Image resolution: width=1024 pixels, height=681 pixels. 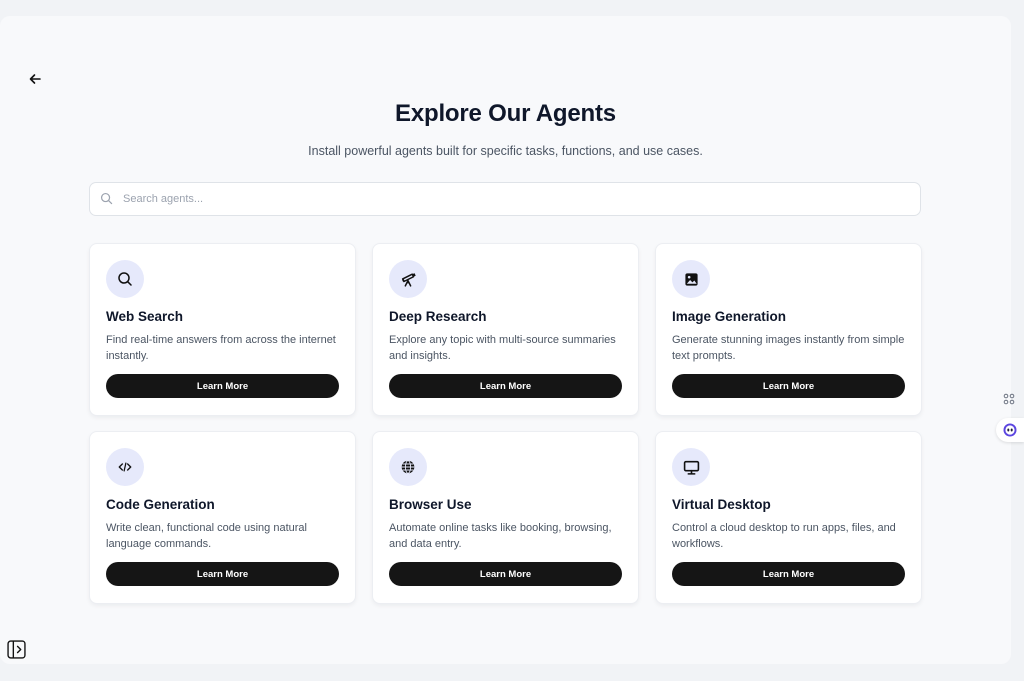 I want to click on search-bar, so click(x=505, y=199).